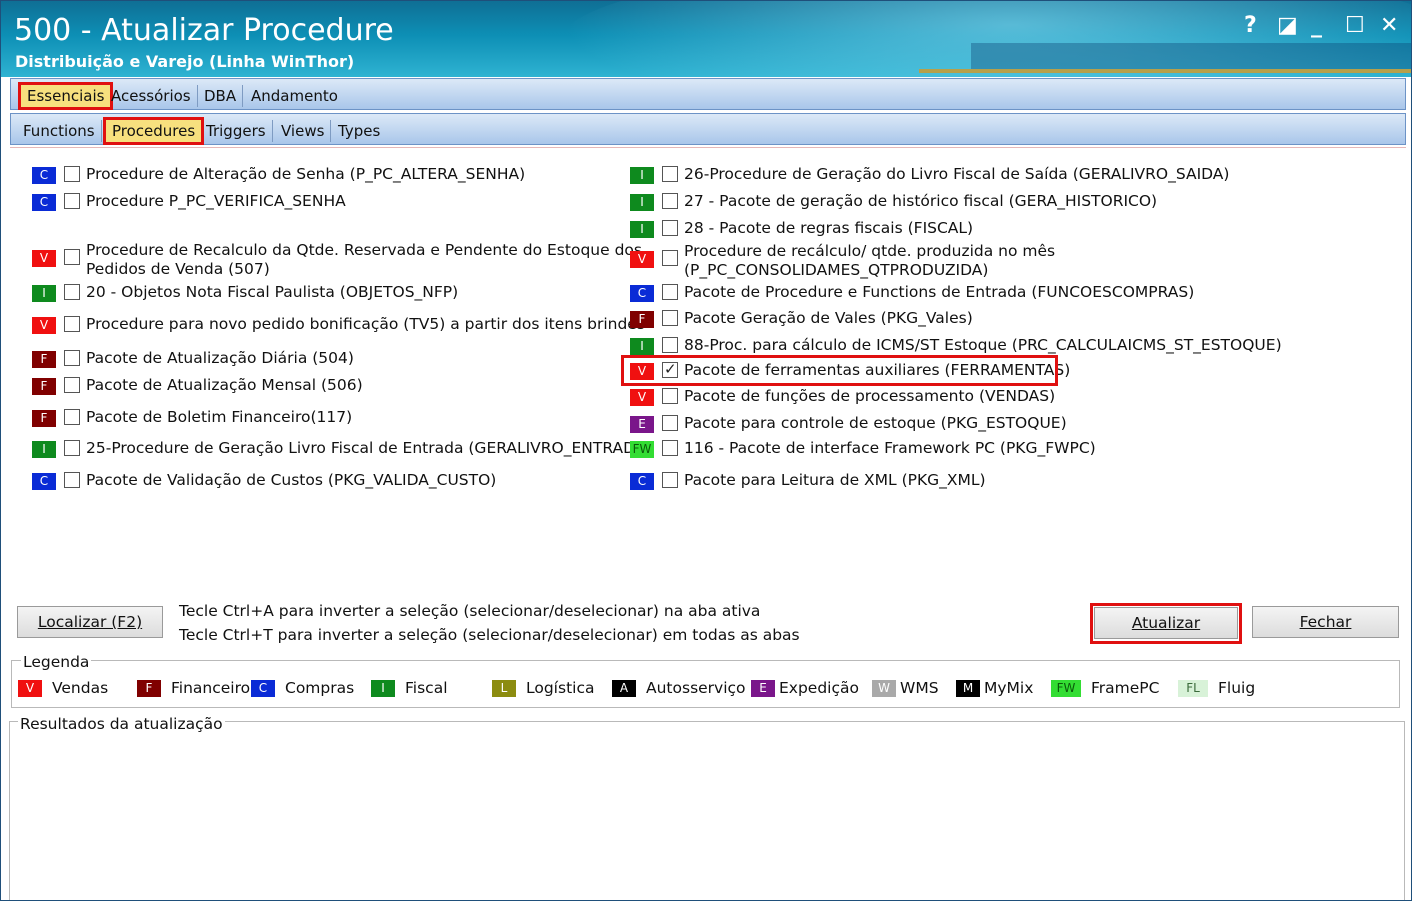 This screenshot has width=1412, height=901. What do you see at coordinates (66, 96) in the screenshot?
I see `tab-essenciais: Essenciais` at bounding box center [66, 96].